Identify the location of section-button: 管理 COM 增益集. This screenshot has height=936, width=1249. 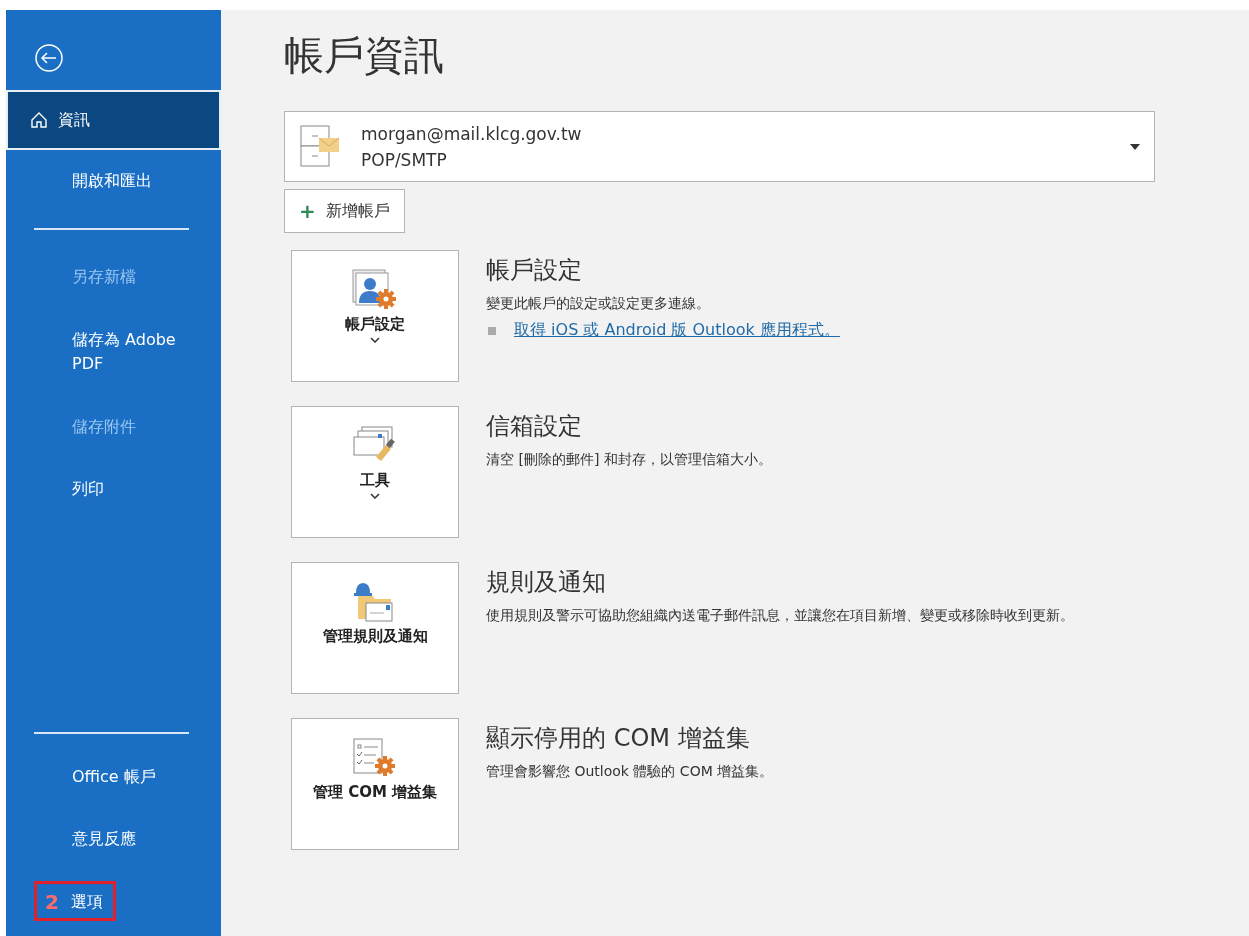
(375, 784).